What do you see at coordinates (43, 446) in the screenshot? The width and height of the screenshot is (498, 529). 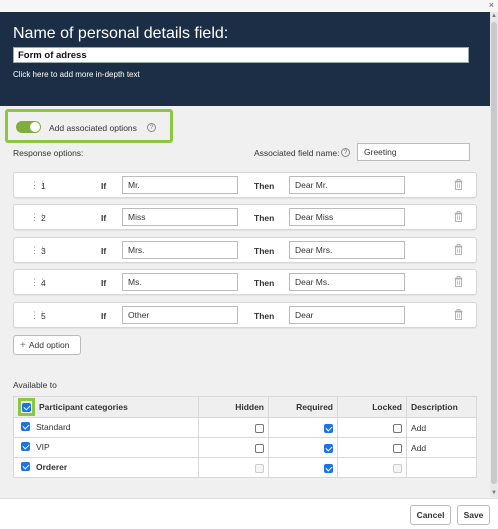 I see `category-name: VIP` at bounding box center [43, 446].